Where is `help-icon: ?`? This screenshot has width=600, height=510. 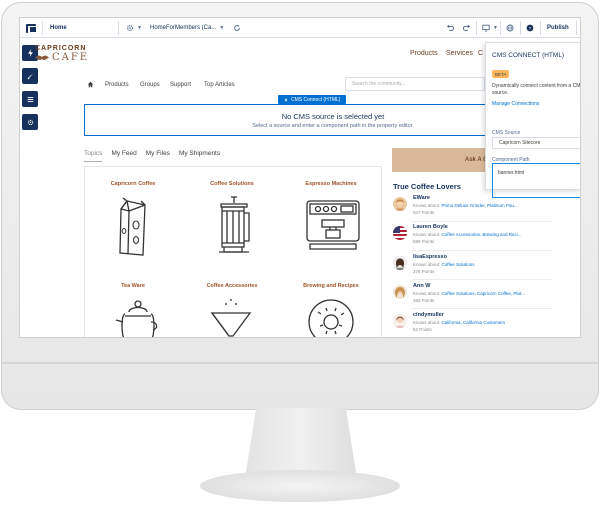
help-icon: ? is located at coordinates (530, 28).